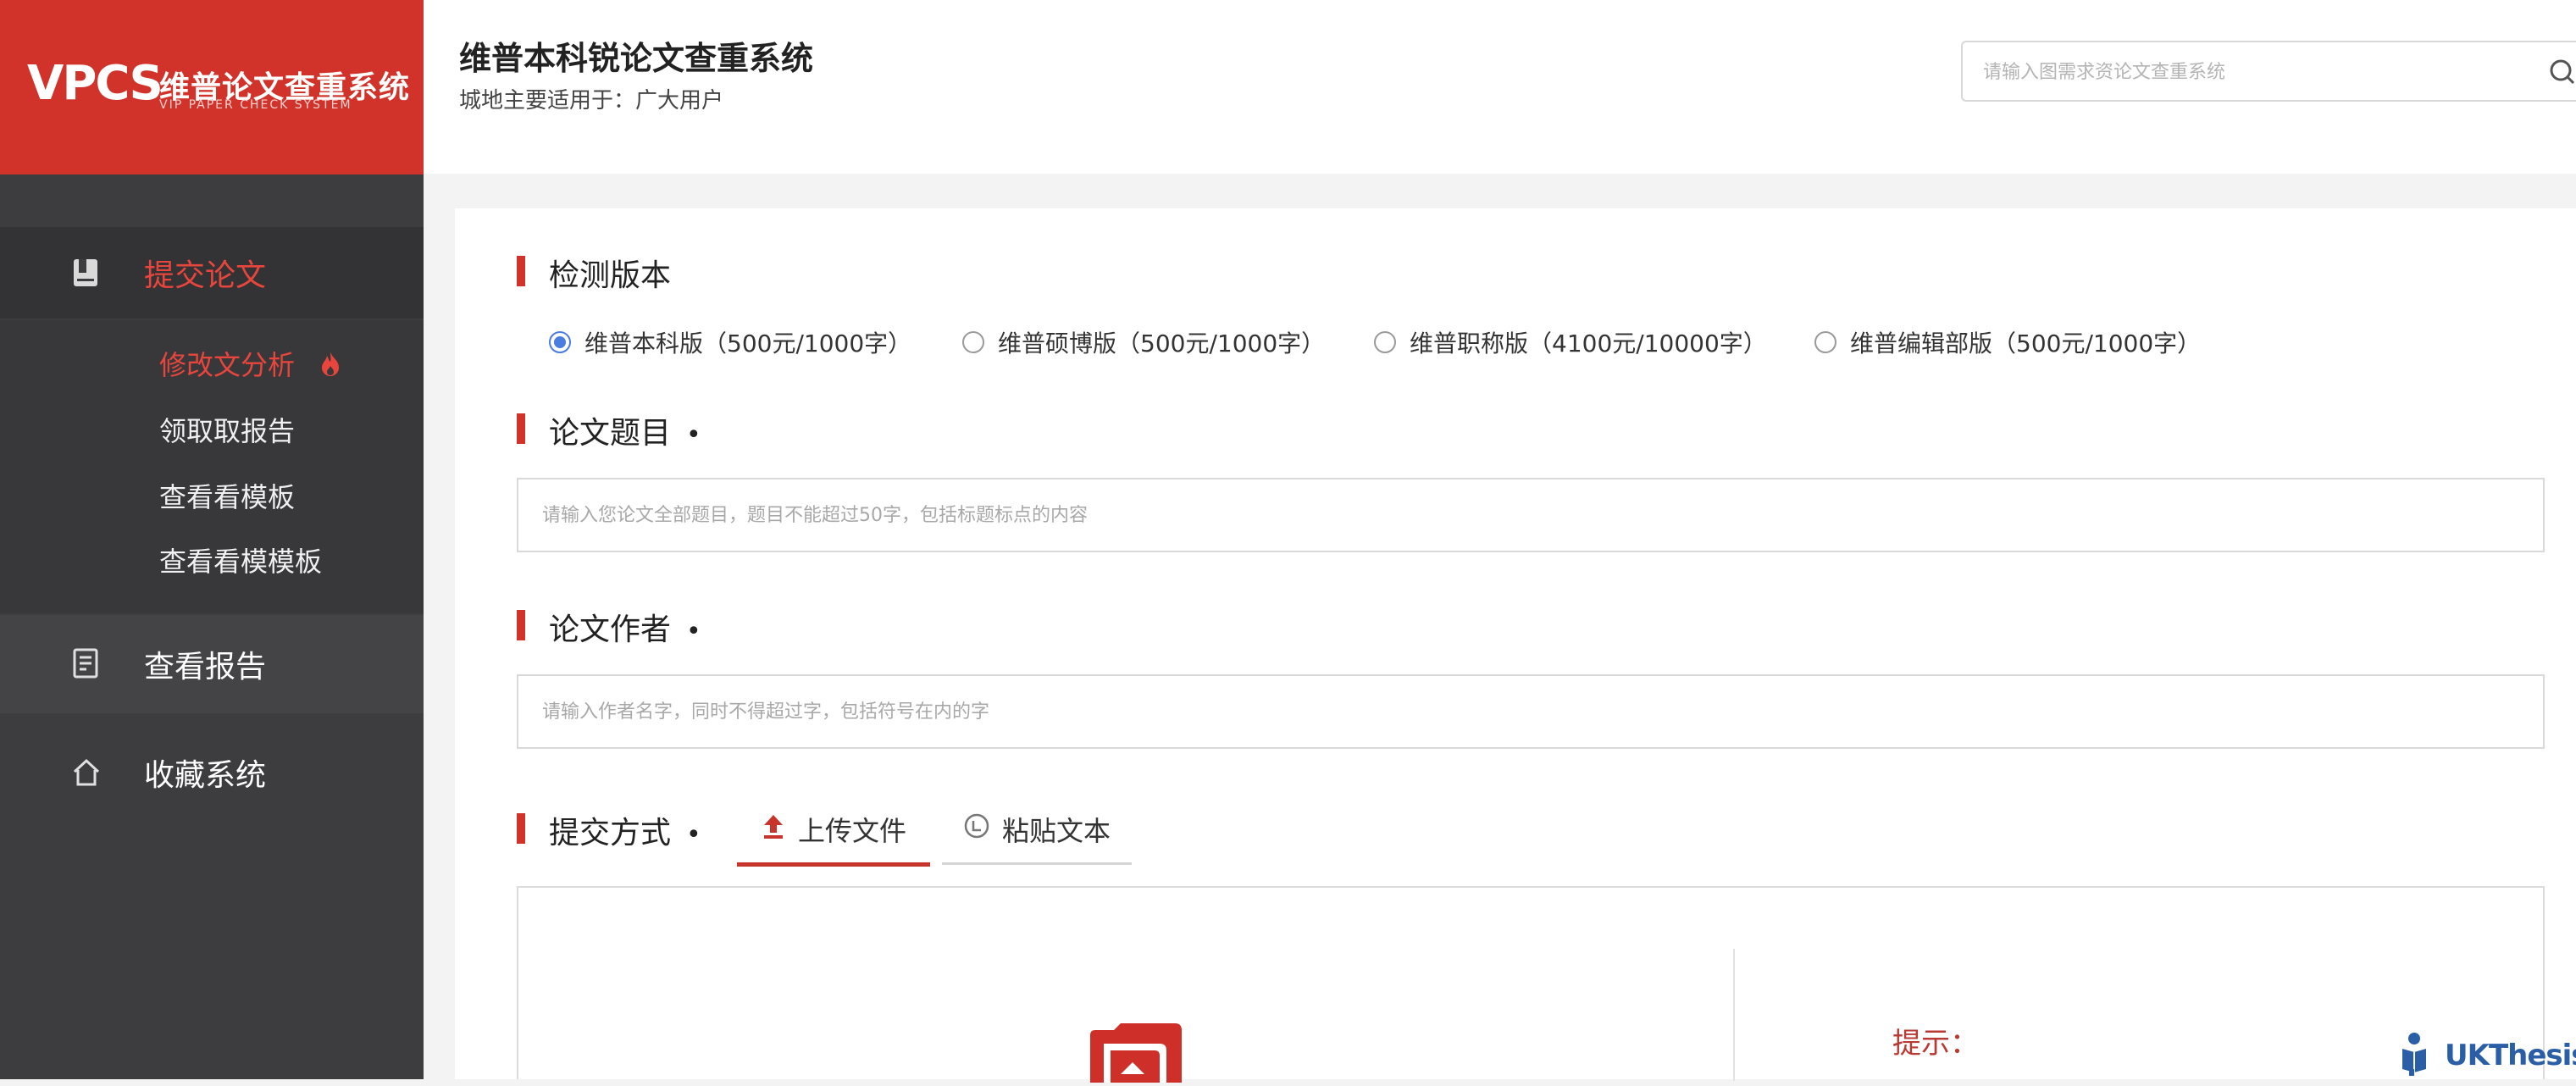  I want to click on paper-title-input, so click(1530, 515).